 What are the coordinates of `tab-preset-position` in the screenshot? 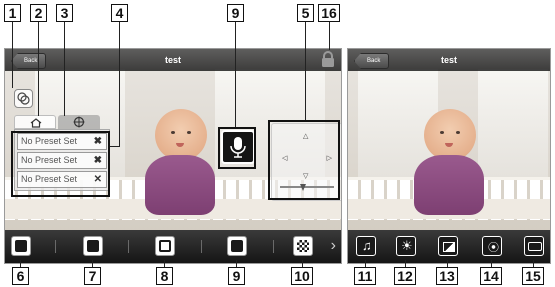 It's located at (79, 122).